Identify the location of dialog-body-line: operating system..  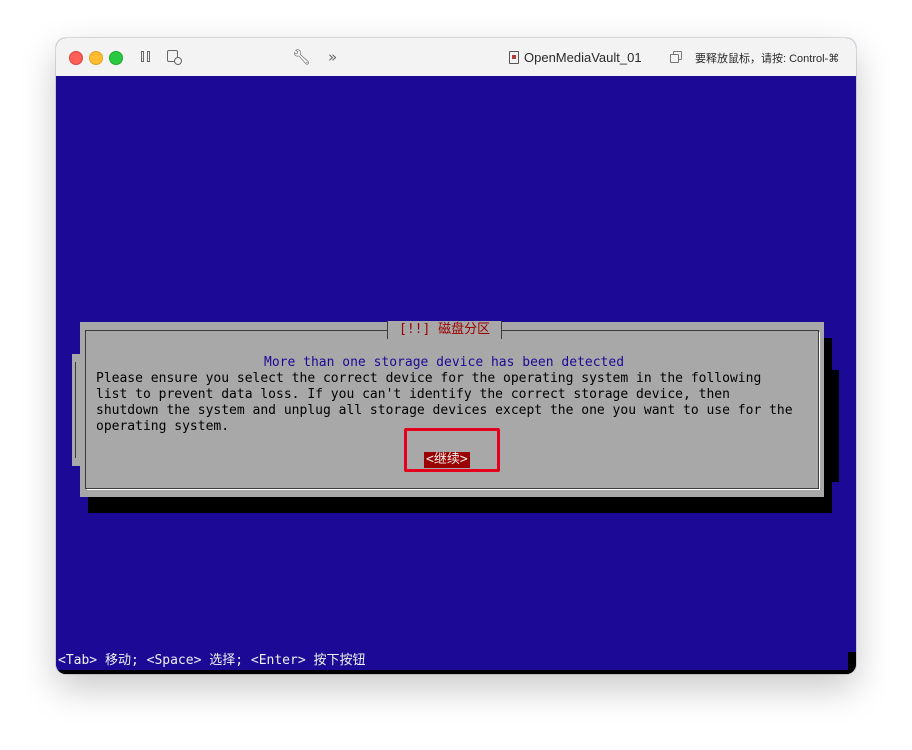
(163, 426).